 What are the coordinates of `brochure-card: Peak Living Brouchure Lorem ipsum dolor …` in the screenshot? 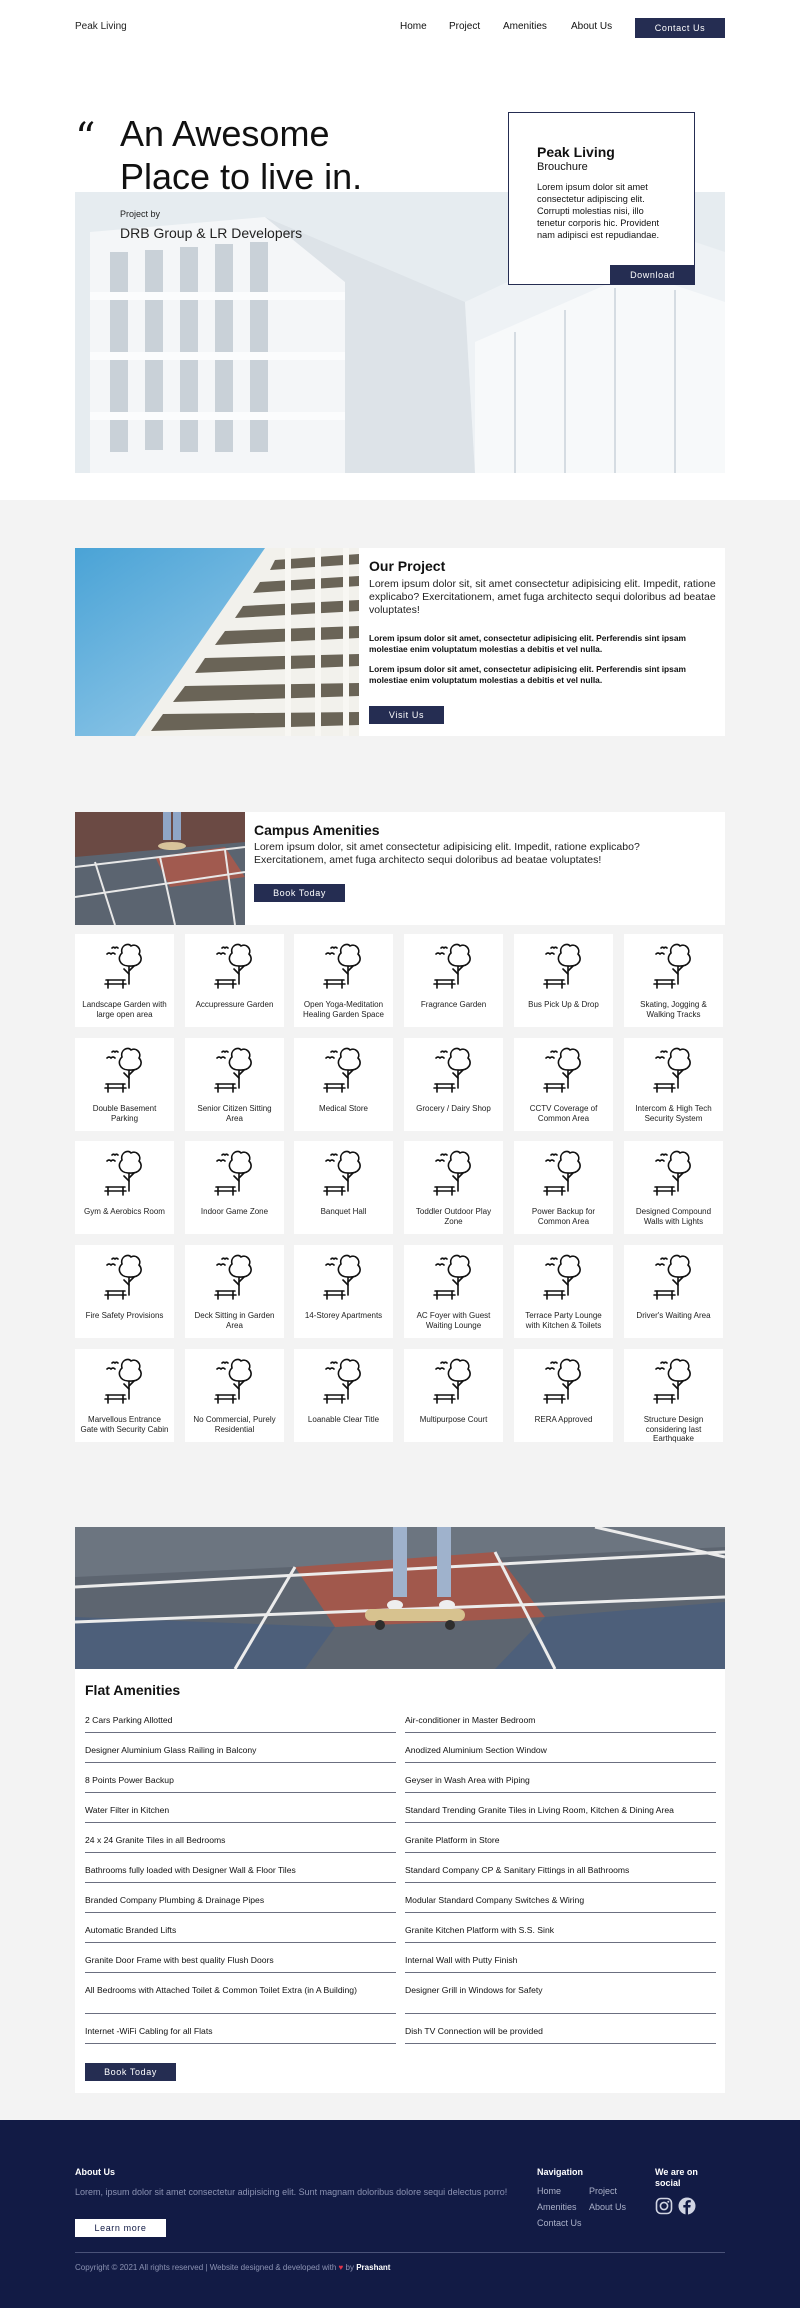 It's located at (601, 198).